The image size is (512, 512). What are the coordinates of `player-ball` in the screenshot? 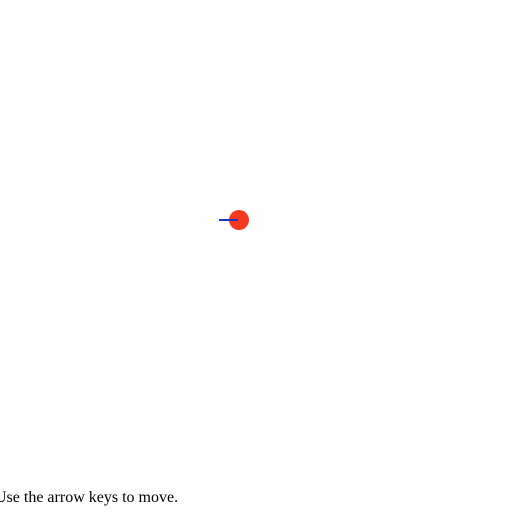 It's located at (234, 220).